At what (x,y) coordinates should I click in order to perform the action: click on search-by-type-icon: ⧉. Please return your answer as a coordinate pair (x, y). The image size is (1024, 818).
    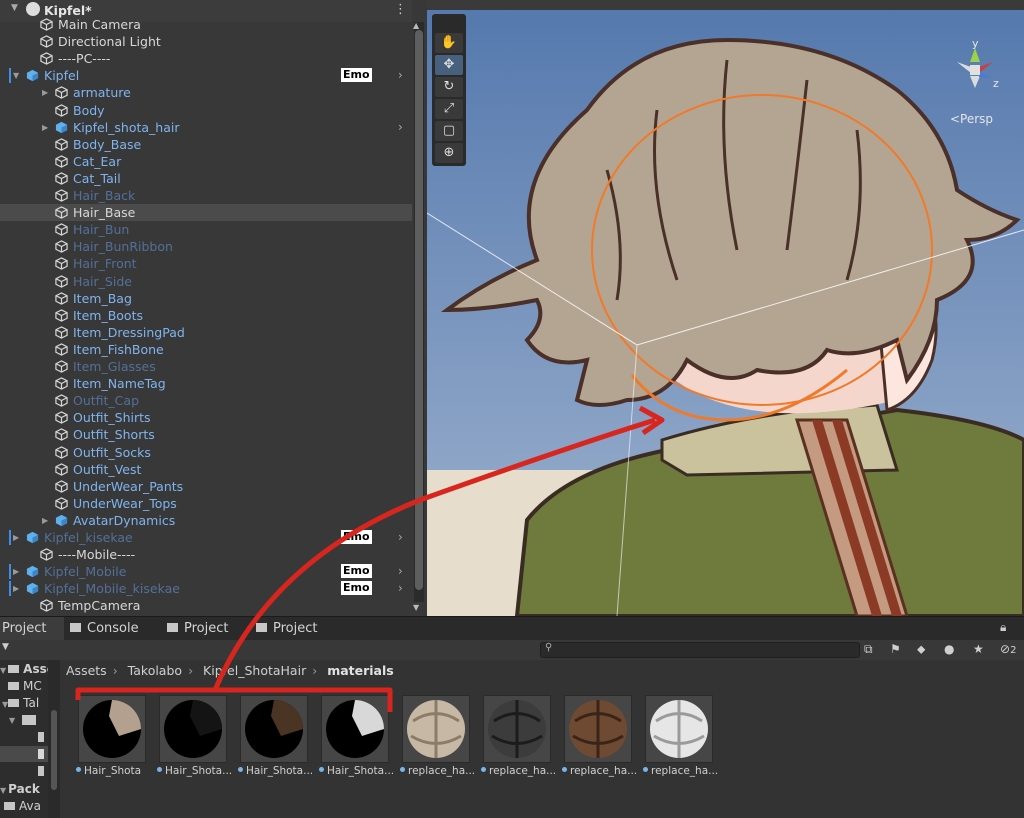
    Looking at the image, I should click on (868, 649).